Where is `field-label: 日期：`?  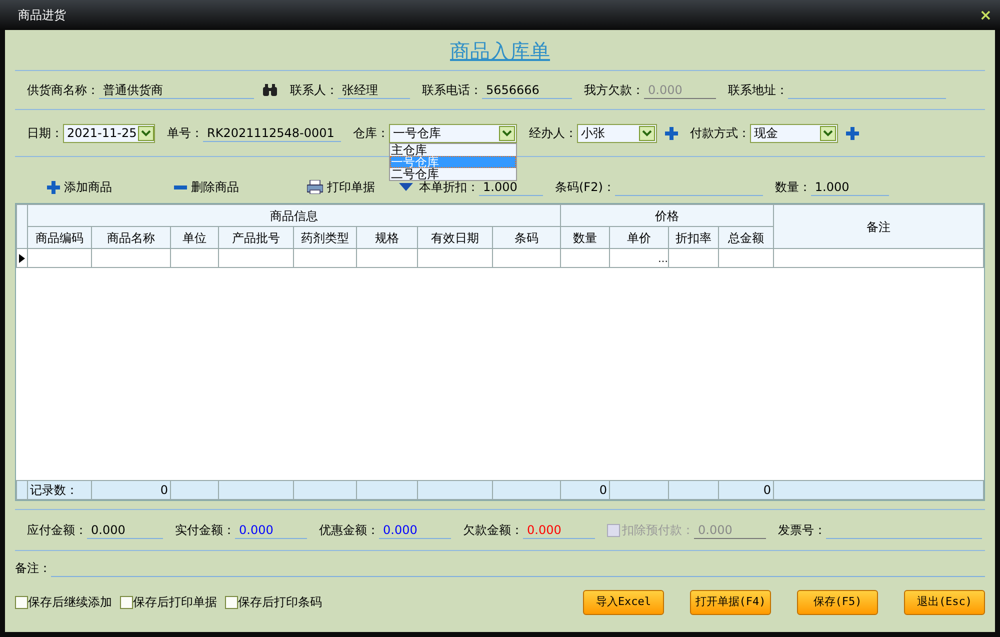
field-label: 日期： is located at coordinates (45, 133).